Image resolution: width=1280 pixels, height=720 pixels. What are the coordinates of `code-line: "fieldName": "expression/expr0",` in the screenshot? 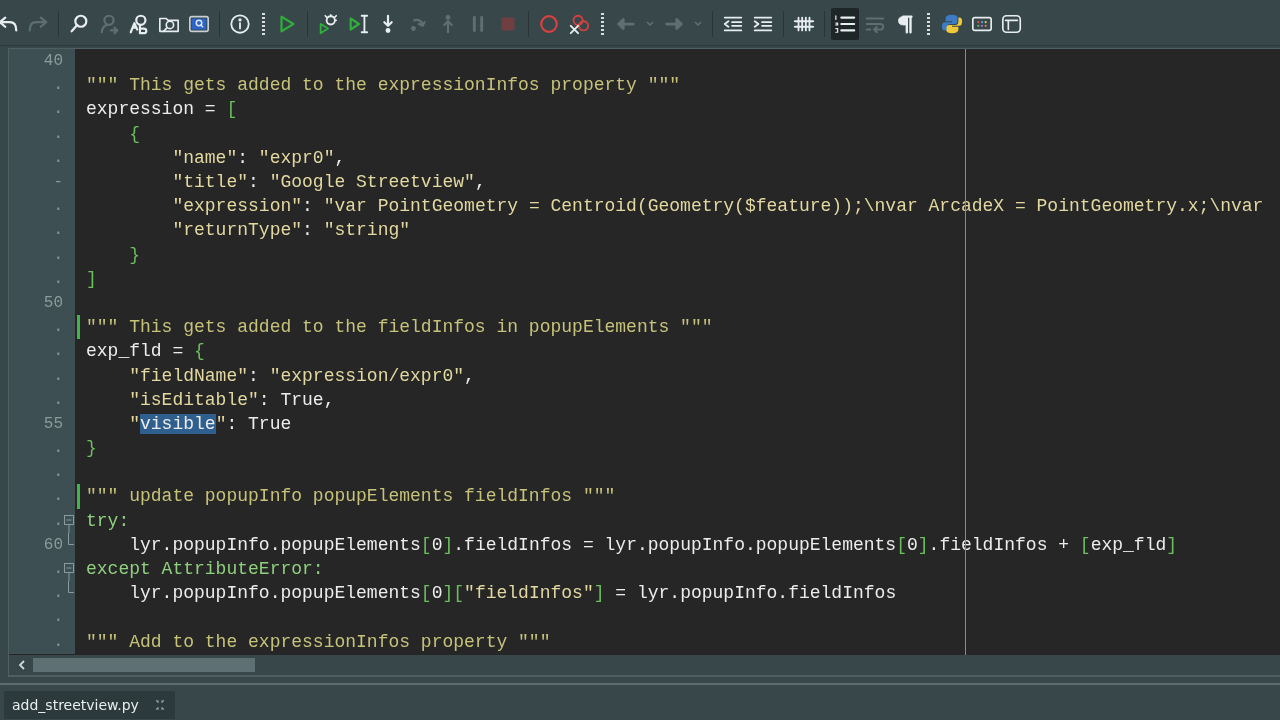 It's located at (301, 376).